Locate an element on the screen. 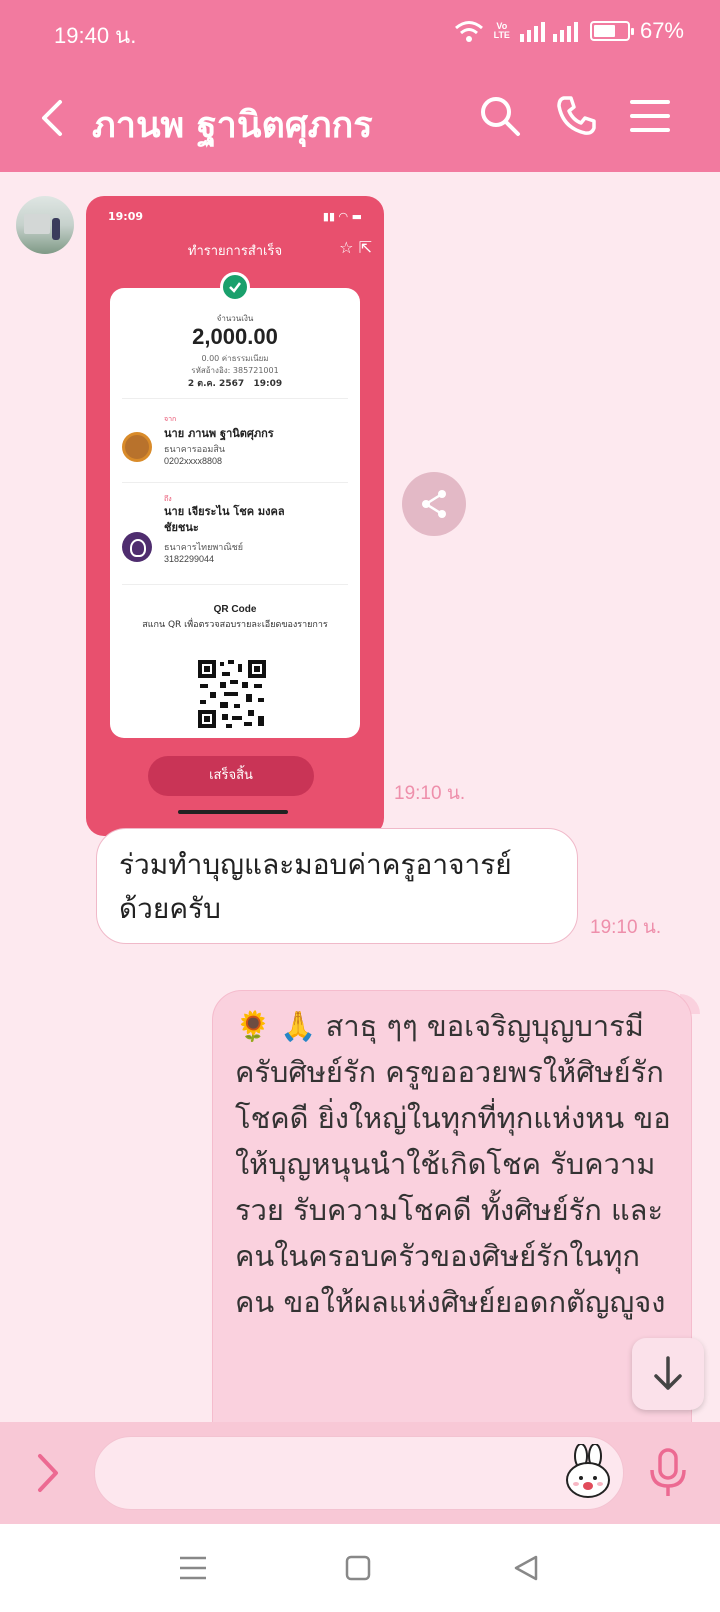 The width and height of the screenshot is (720, 1612). receipt-status-time: 19:09 is located at coordinates (126, 216).